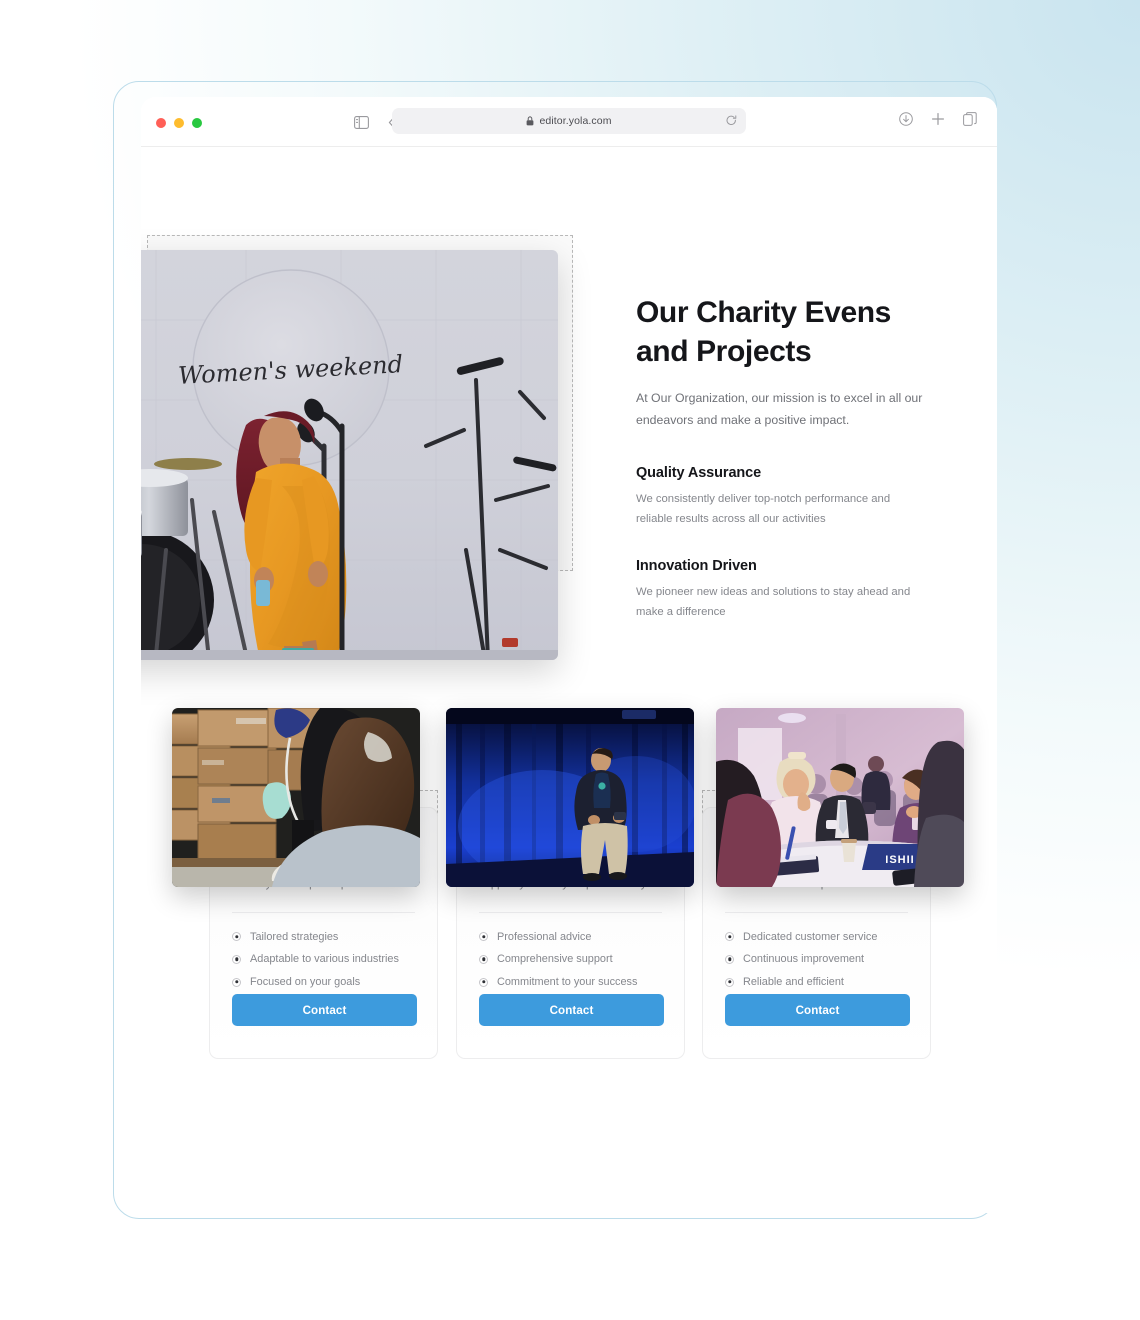 This screenshot has width=1140, height=1320. Describe the element at coordinates (731, 121) in the screenshot. I see `reload-icon` at that location.